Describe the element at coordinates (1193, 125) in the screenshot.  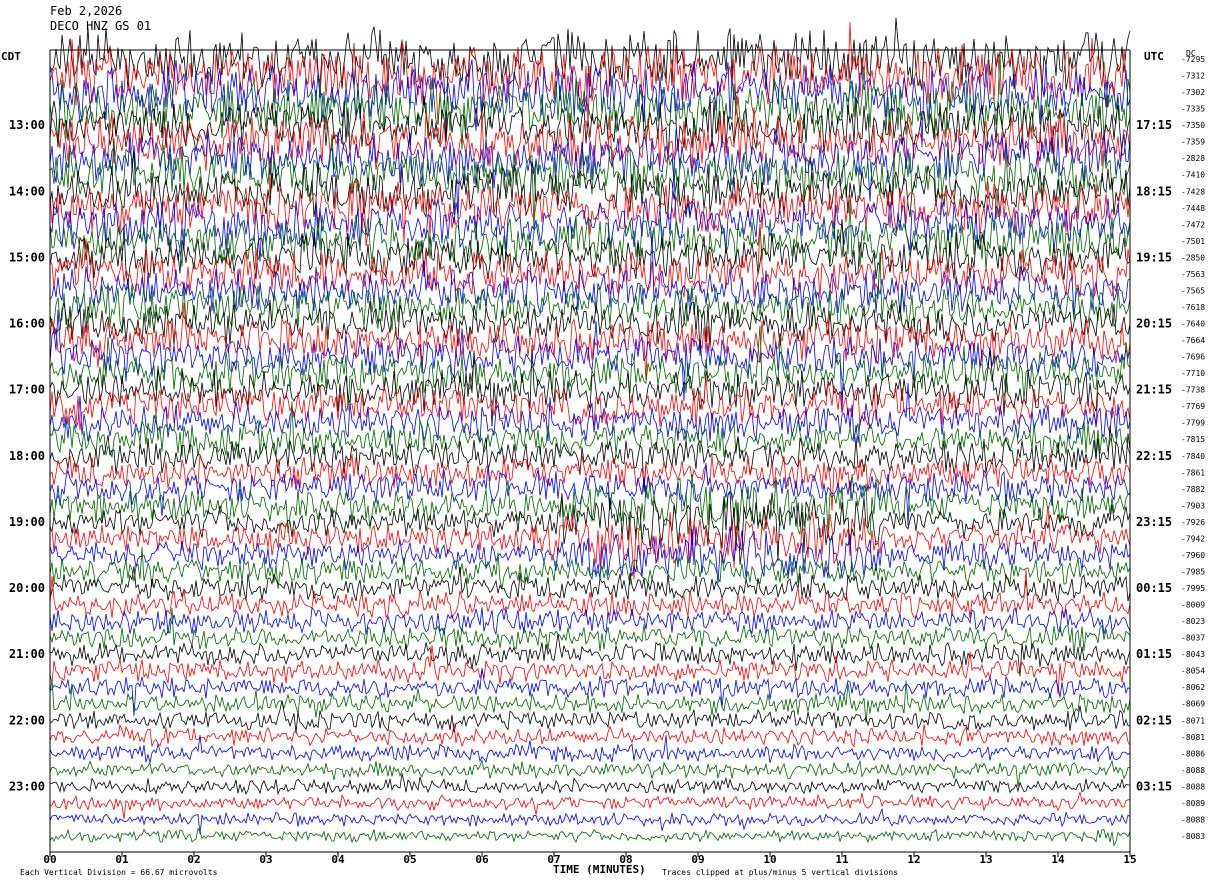
I see `dc-offset-label: -7350` at that location.